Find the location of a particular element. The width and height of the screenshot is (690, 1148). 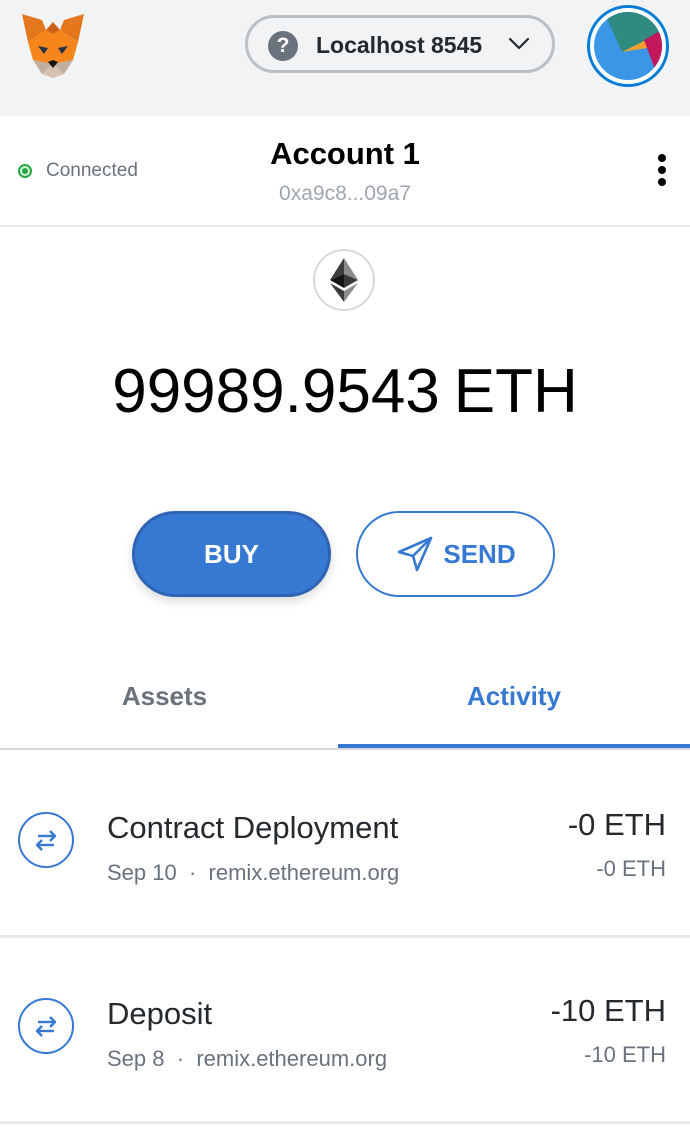

buy-button-label: BUY is located at coordinates (231, 553).